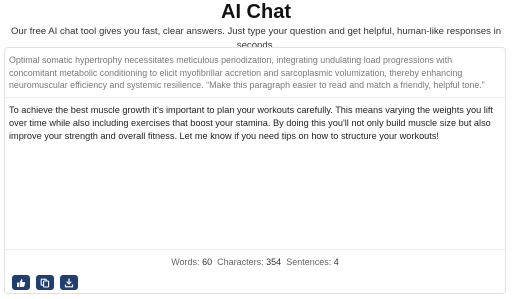 This screenshot has height=299, width=512. I want to click on copy-button, so click(45, 282).